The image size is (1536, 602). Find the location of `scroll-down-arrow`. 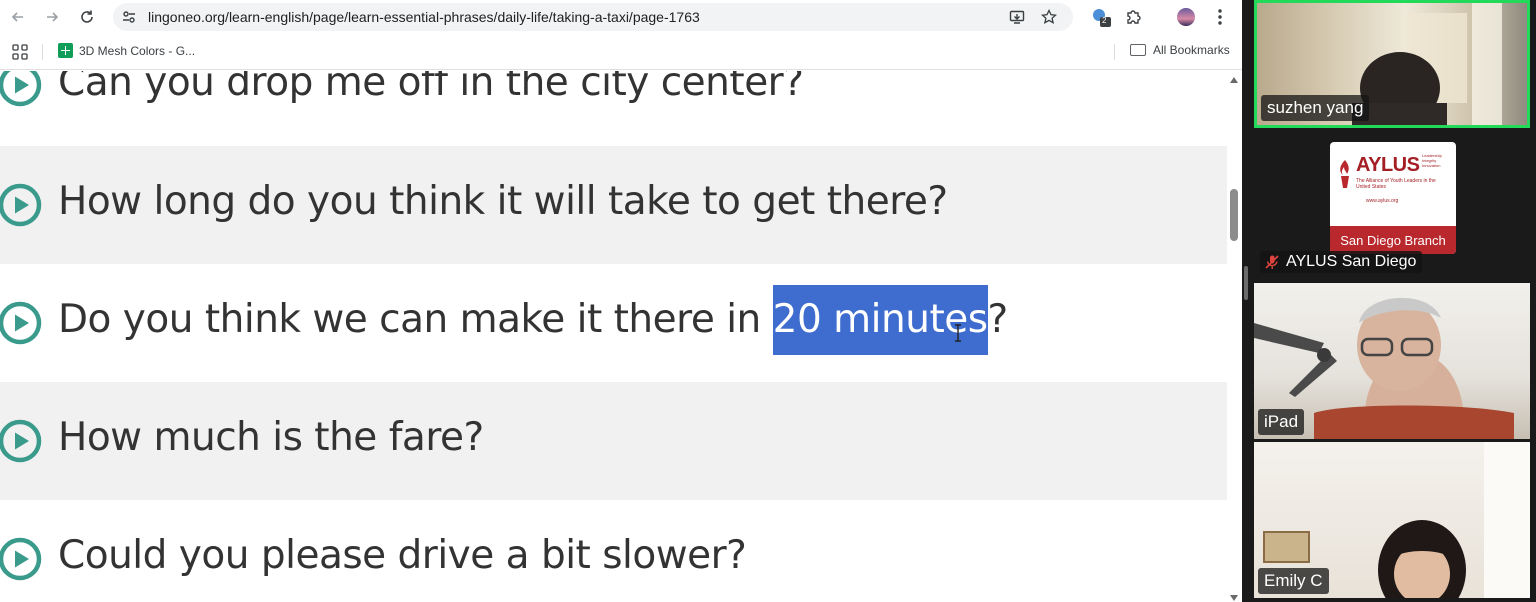

scroll-down-arrow is located at coordinates (1234, 598).